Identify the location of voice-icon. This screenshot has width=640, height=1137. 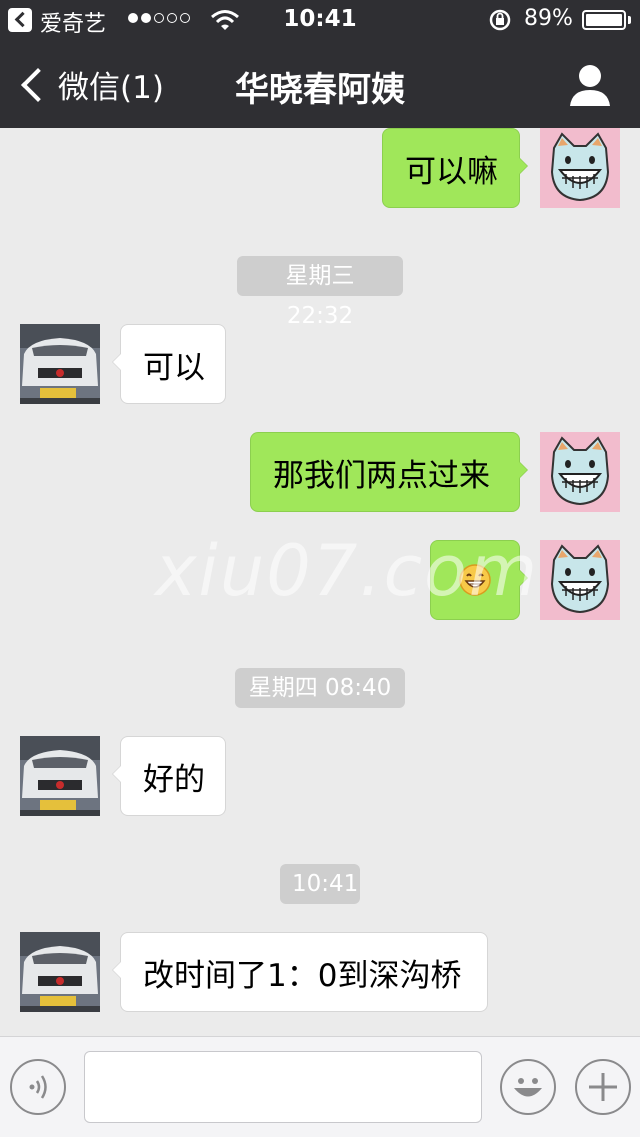
(38, 1087).